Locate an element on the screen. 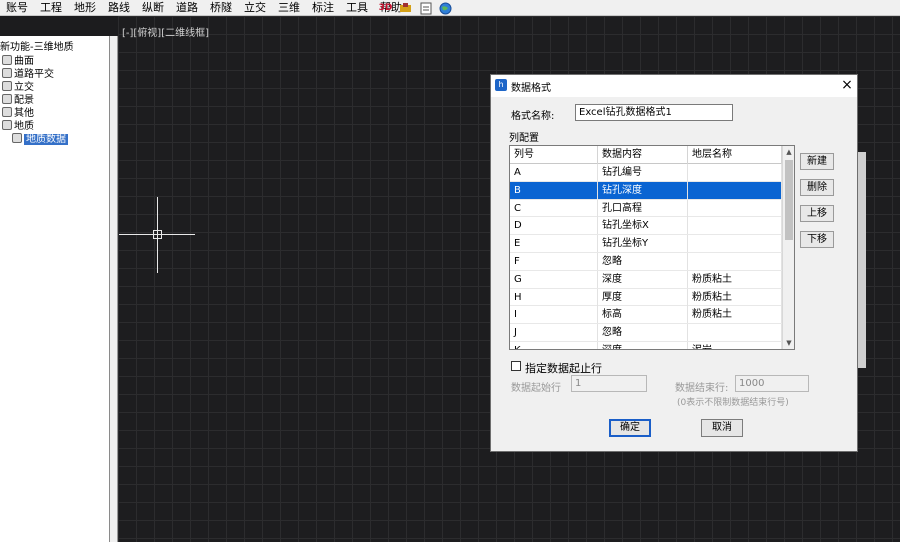 The height and width of the screenshot is (542, 900). project-tree: 新功能-三维地质 曲面 道路平交 立交 配景 其他 地质 地质数据 is located at coordinates (55, 289).